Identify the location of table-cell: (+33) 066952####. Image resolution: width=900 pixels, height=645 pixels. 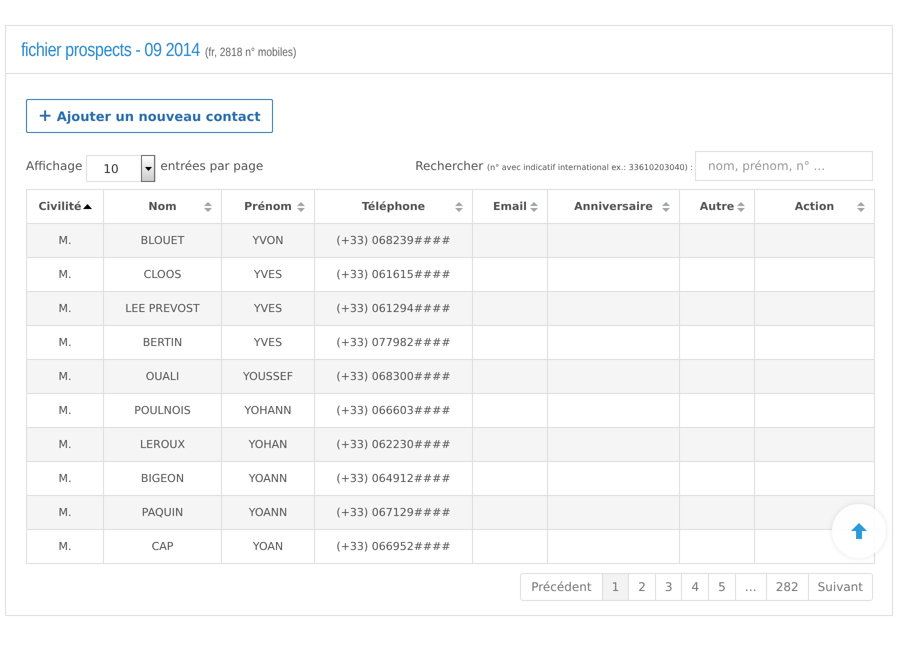
(393, 546).